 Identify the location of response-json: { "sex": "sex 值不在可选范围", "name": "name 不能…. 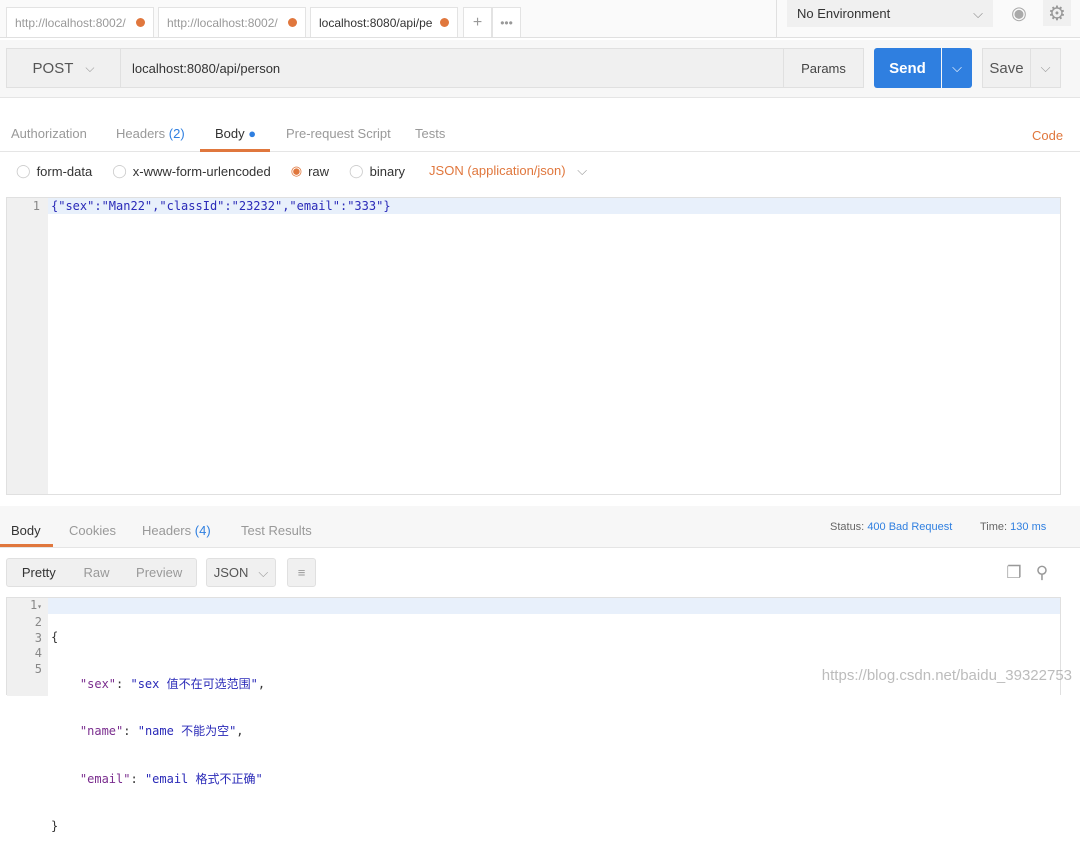
(158, 732).